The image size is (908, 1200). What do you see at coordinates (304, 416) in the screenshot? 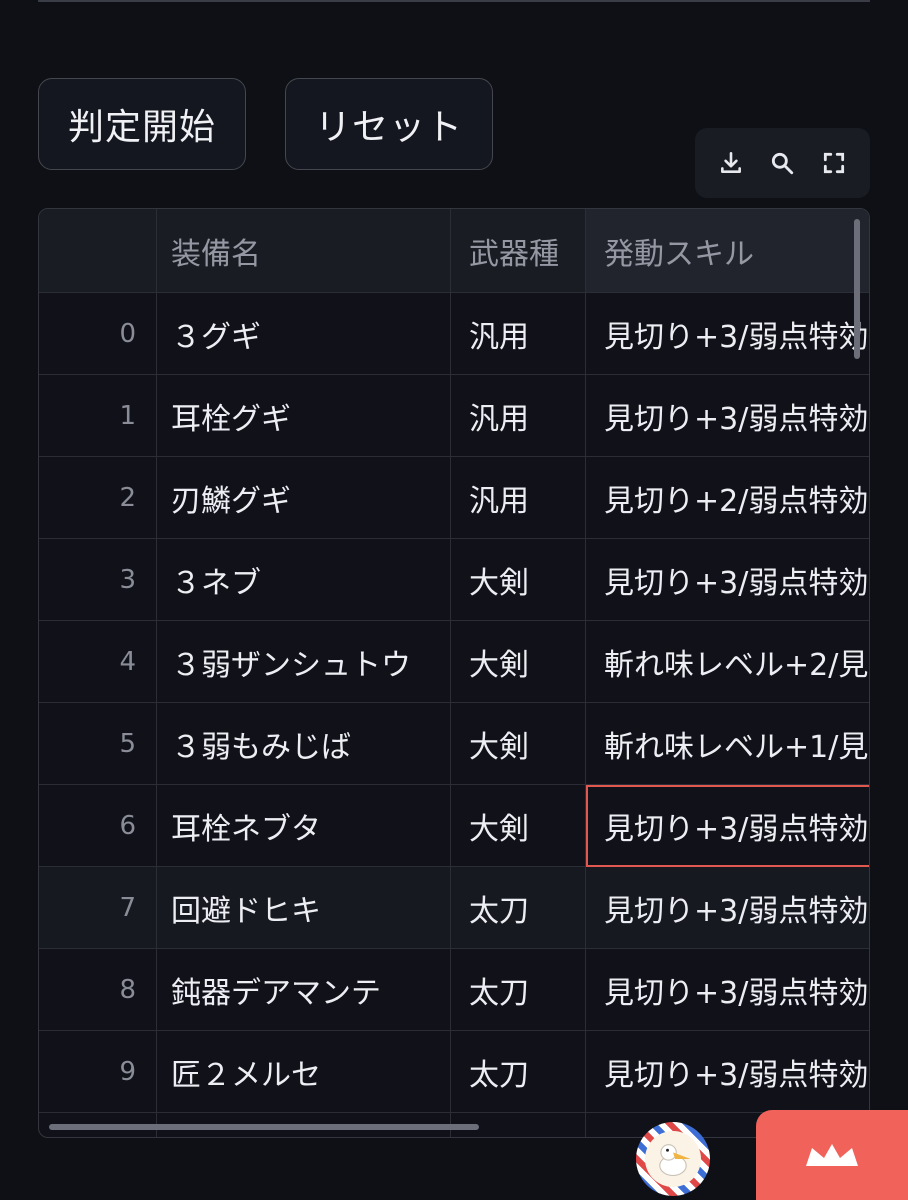
I see `cell-equipment-name: 耳栓グギ` at bounding box center [304, 416].